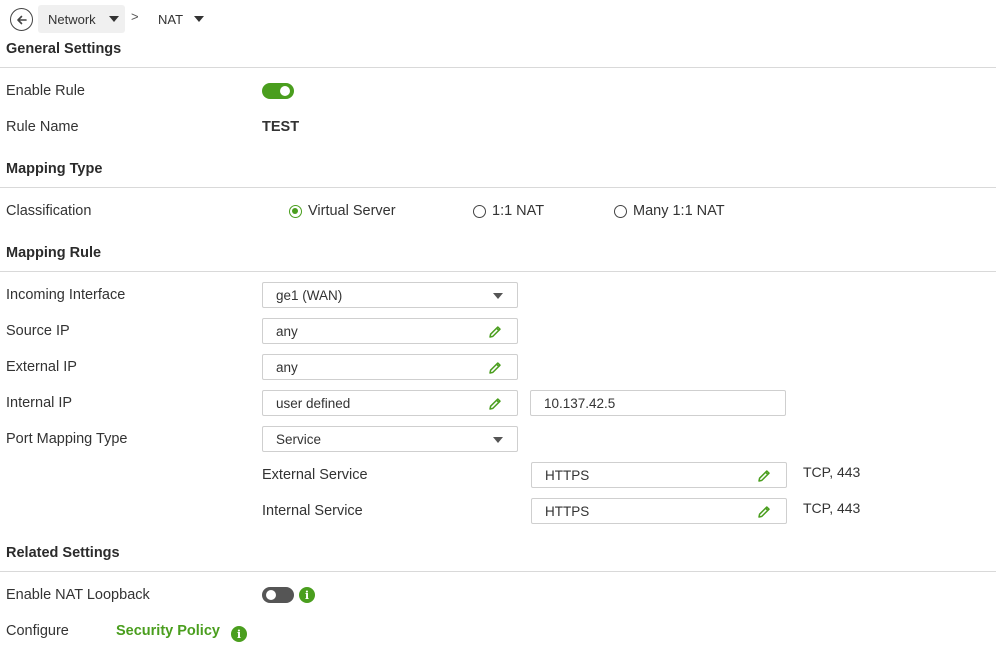 The width and height of the screenshot is (996, 668). I want to click on radio-virtual-server: Virtual Server, so click(342, 211).